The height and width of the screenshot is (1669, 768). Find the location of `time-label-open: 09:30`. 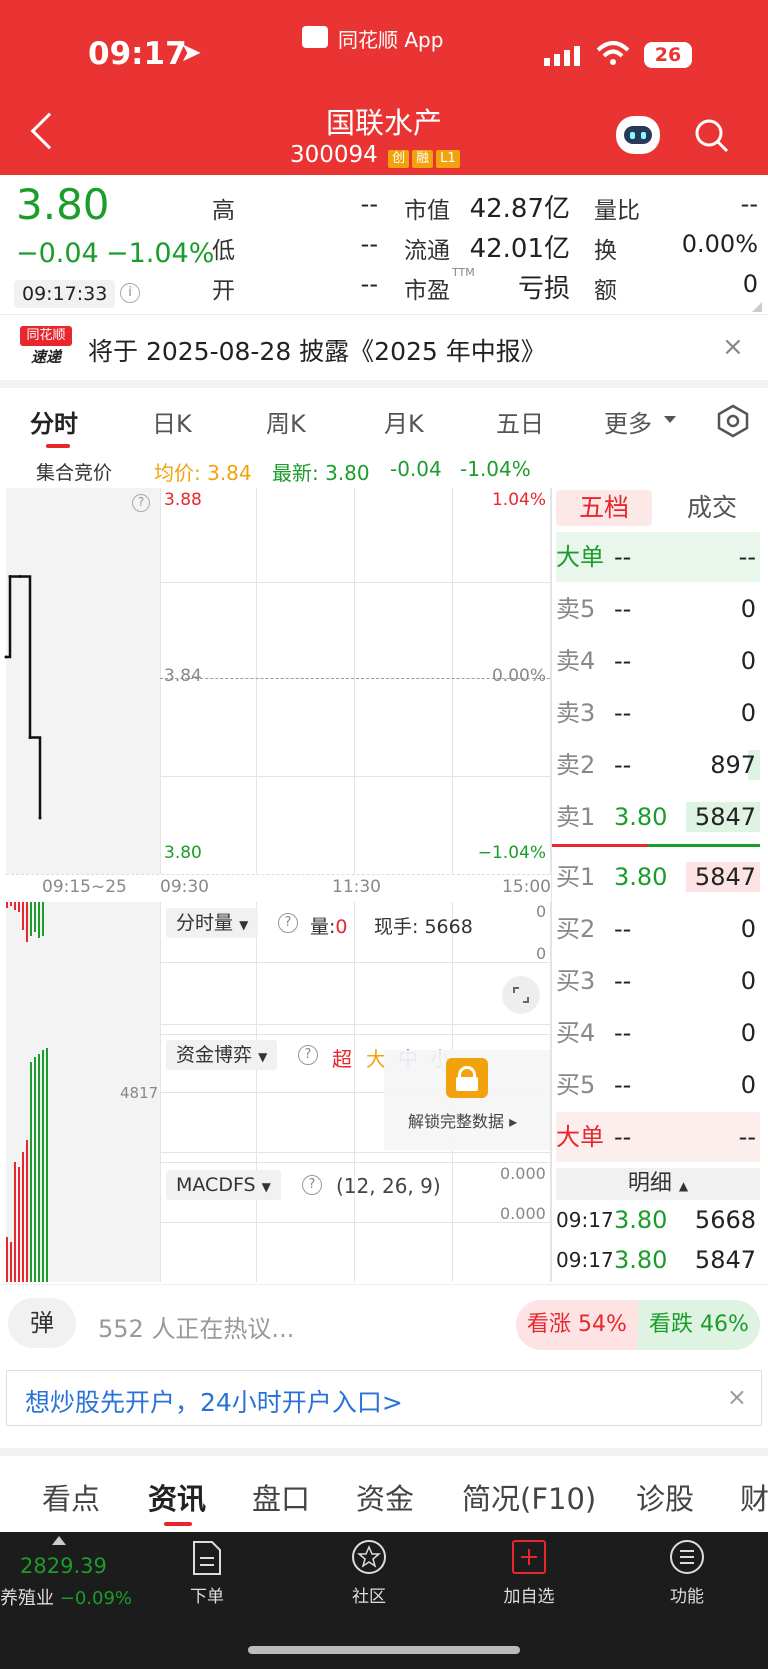

time-label-open: 09:30 is located at coordinates (184, 887).